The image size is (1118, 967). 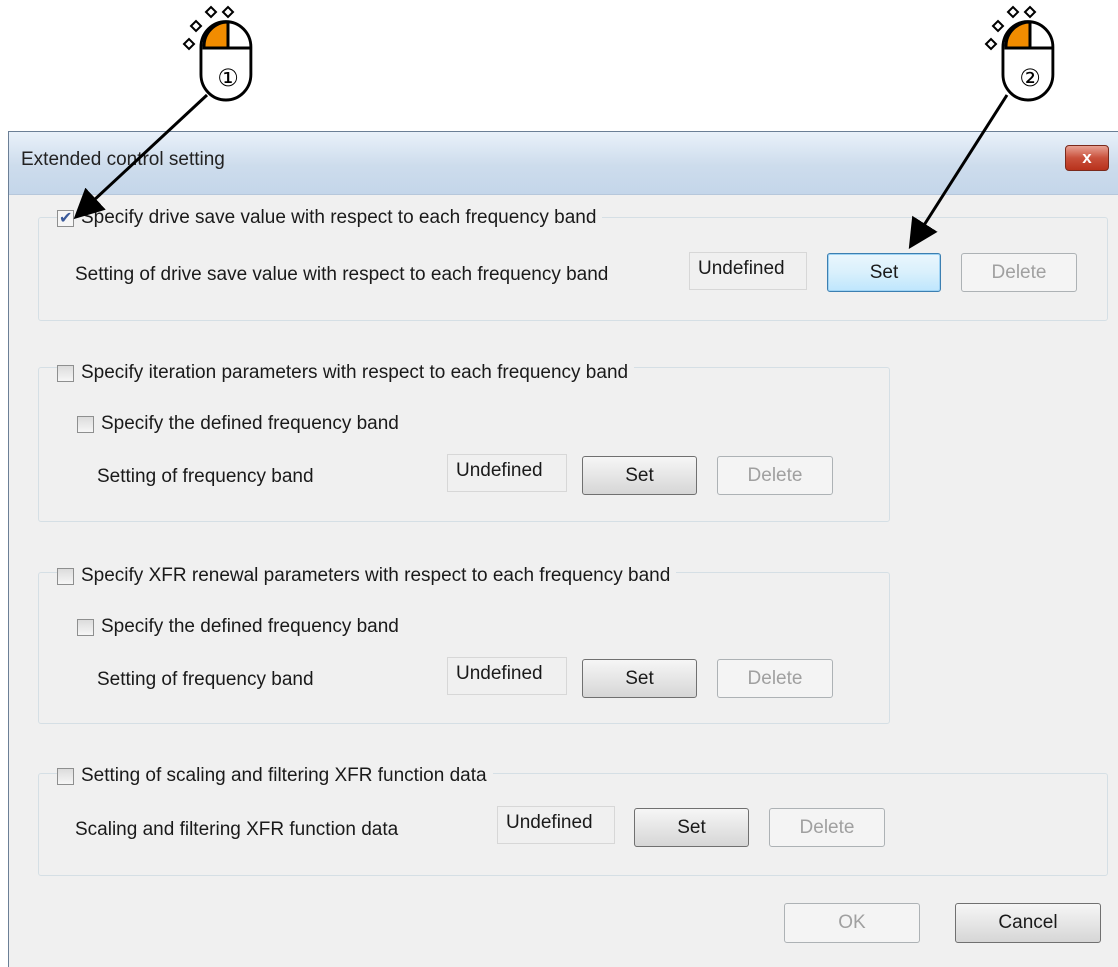 I want to click on arrow-to-checkbox, so click(x=141, y=156).